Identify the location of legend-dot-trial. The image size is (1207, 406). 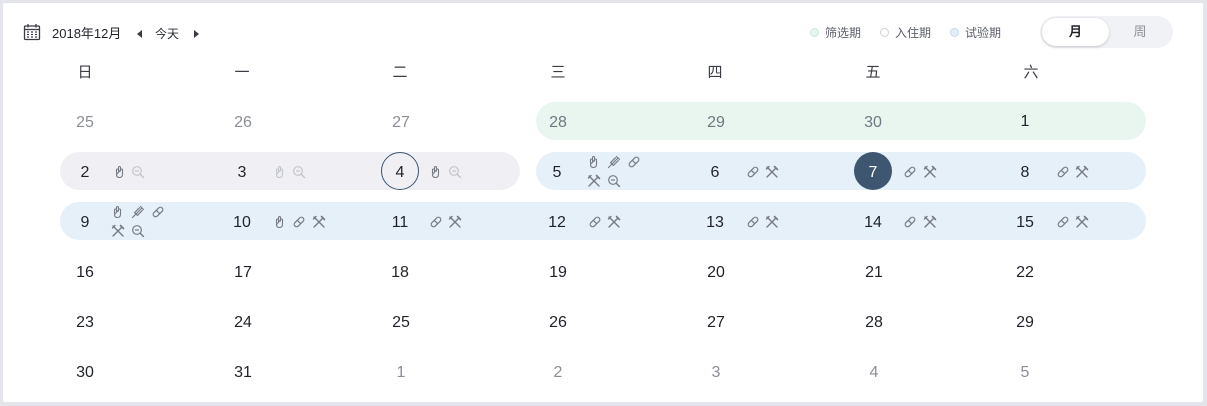
(954, 32).